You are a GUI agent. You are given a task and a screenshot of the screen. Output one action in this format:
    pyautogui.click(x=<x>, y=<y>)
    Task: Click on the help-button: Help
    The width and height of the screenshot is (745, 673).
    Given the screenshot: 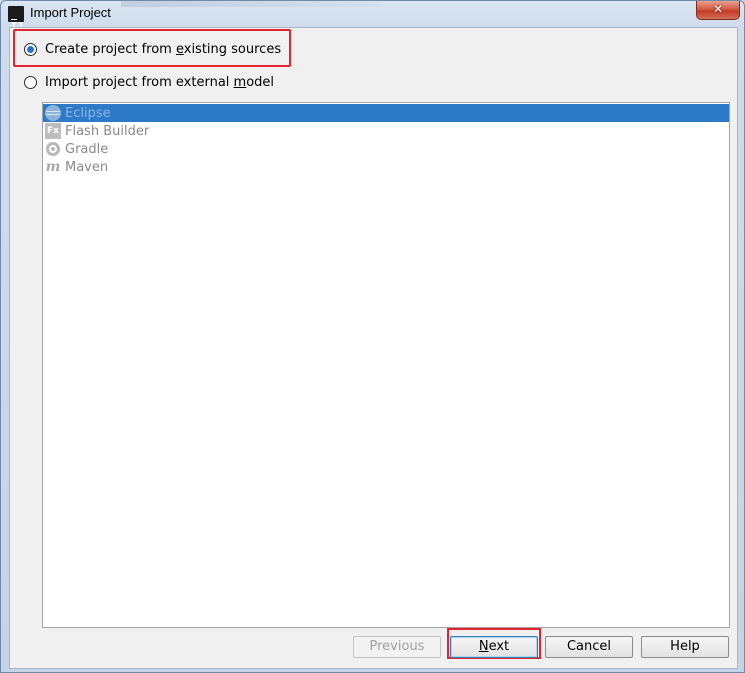 What is the action you would take?
    pyautogui.click(x=685, y=647)
    